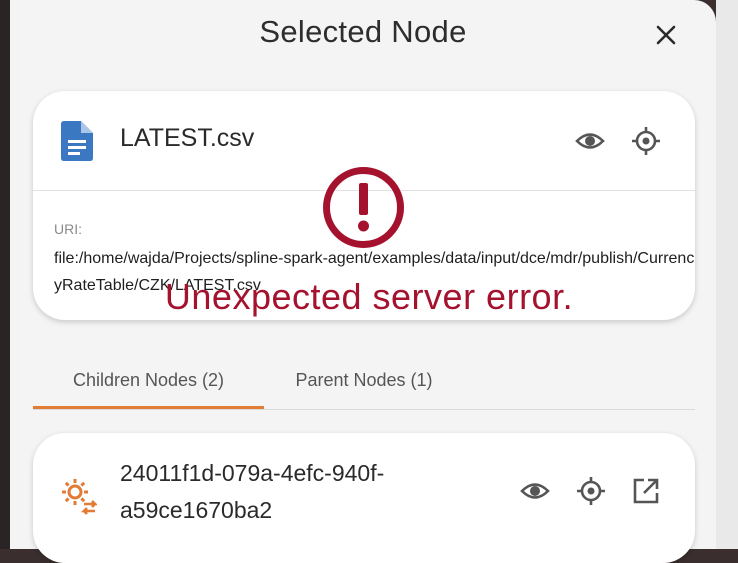 The height and width of the screenshot is (563, 738). Describe the element at coordinates (727, 274) in the screenshot. I see `scroll-edge` at that location.